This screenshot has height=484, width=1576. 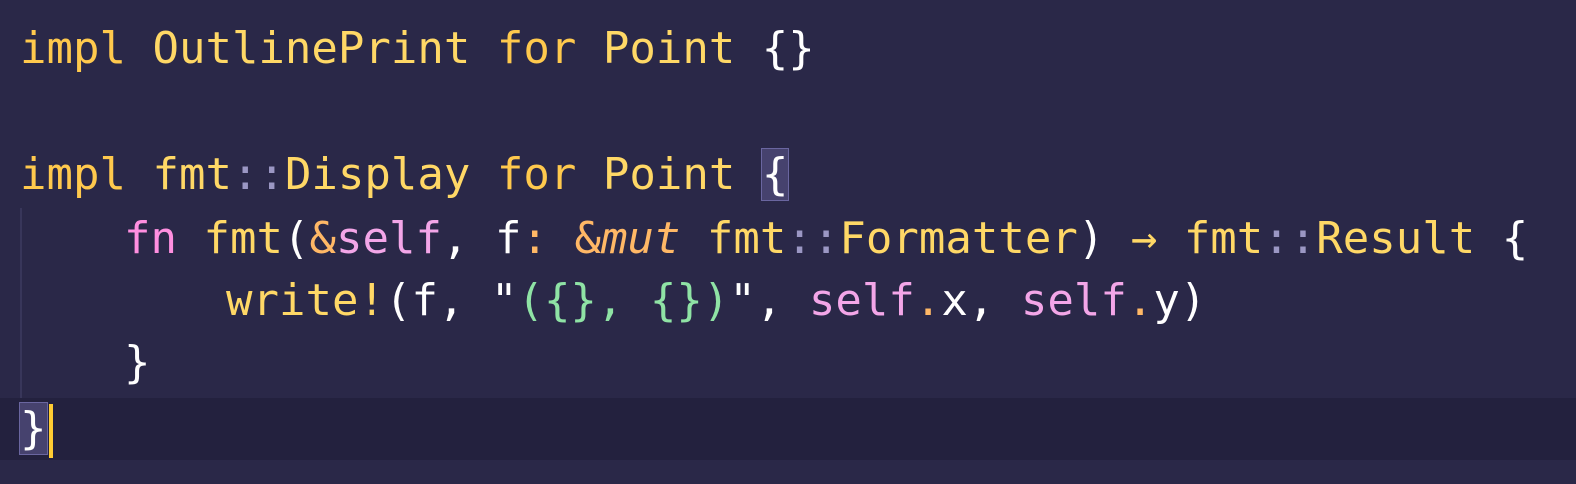 What do you see at coordinates (21, 303) in the screenshot?
I see `indent-guide` at bounding box center [21, 303].